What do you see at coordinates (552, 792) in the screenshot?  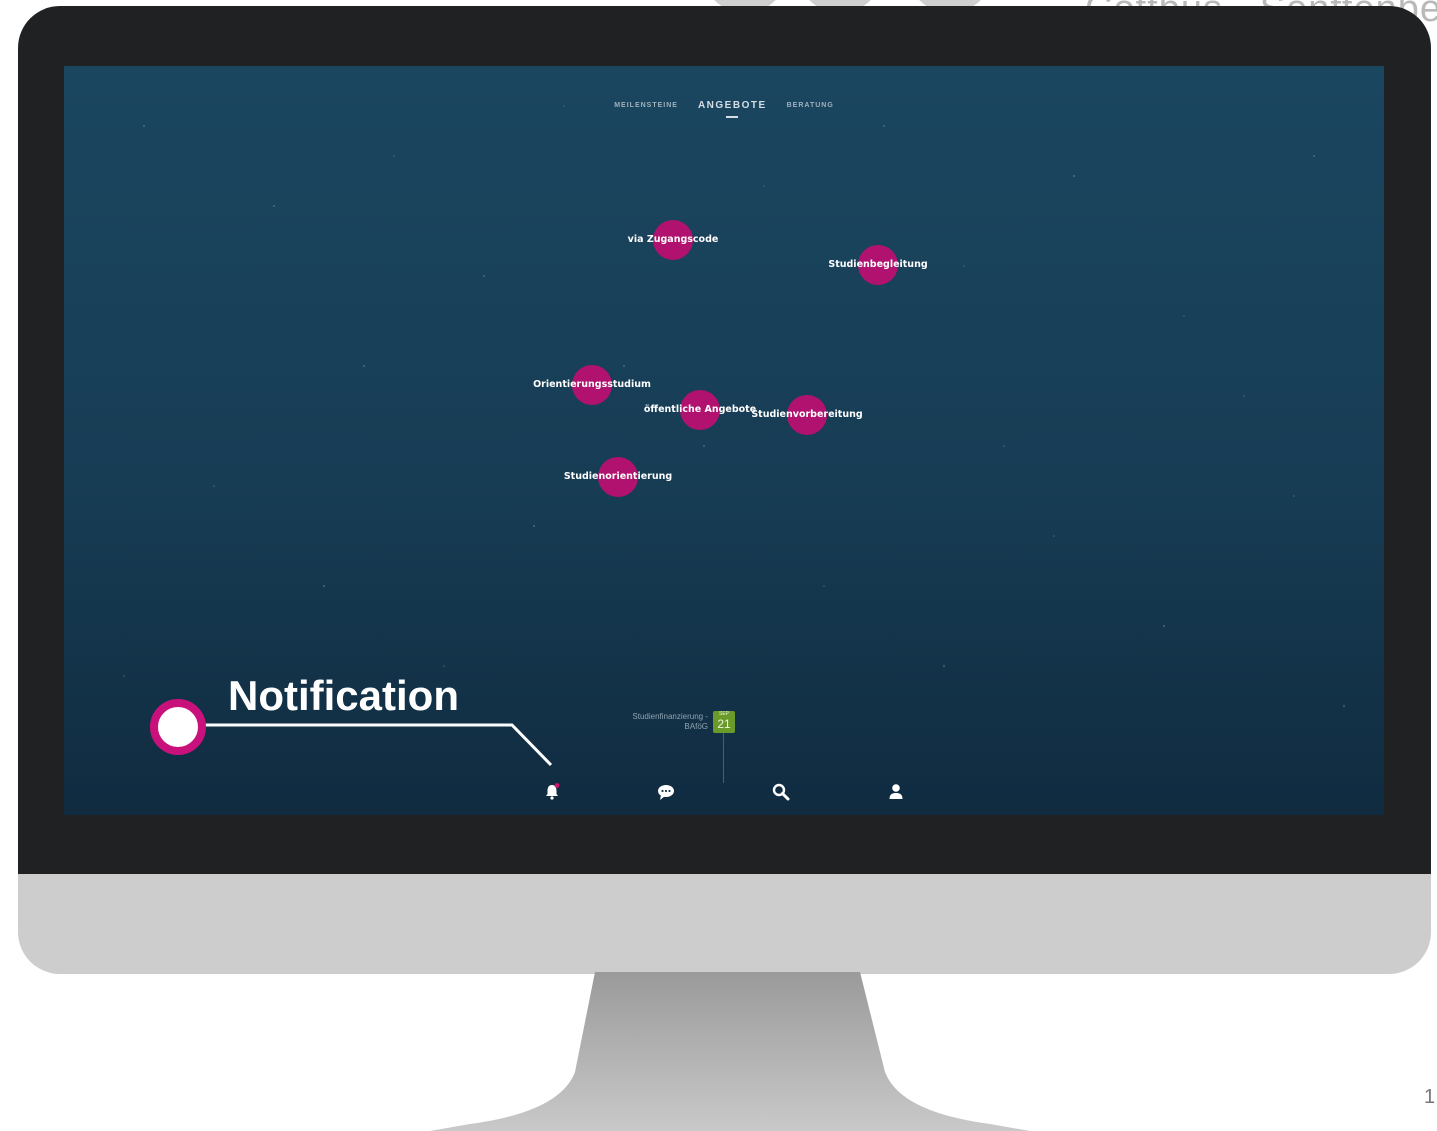 I see `bell-icon` at bounding box center [552, 792].